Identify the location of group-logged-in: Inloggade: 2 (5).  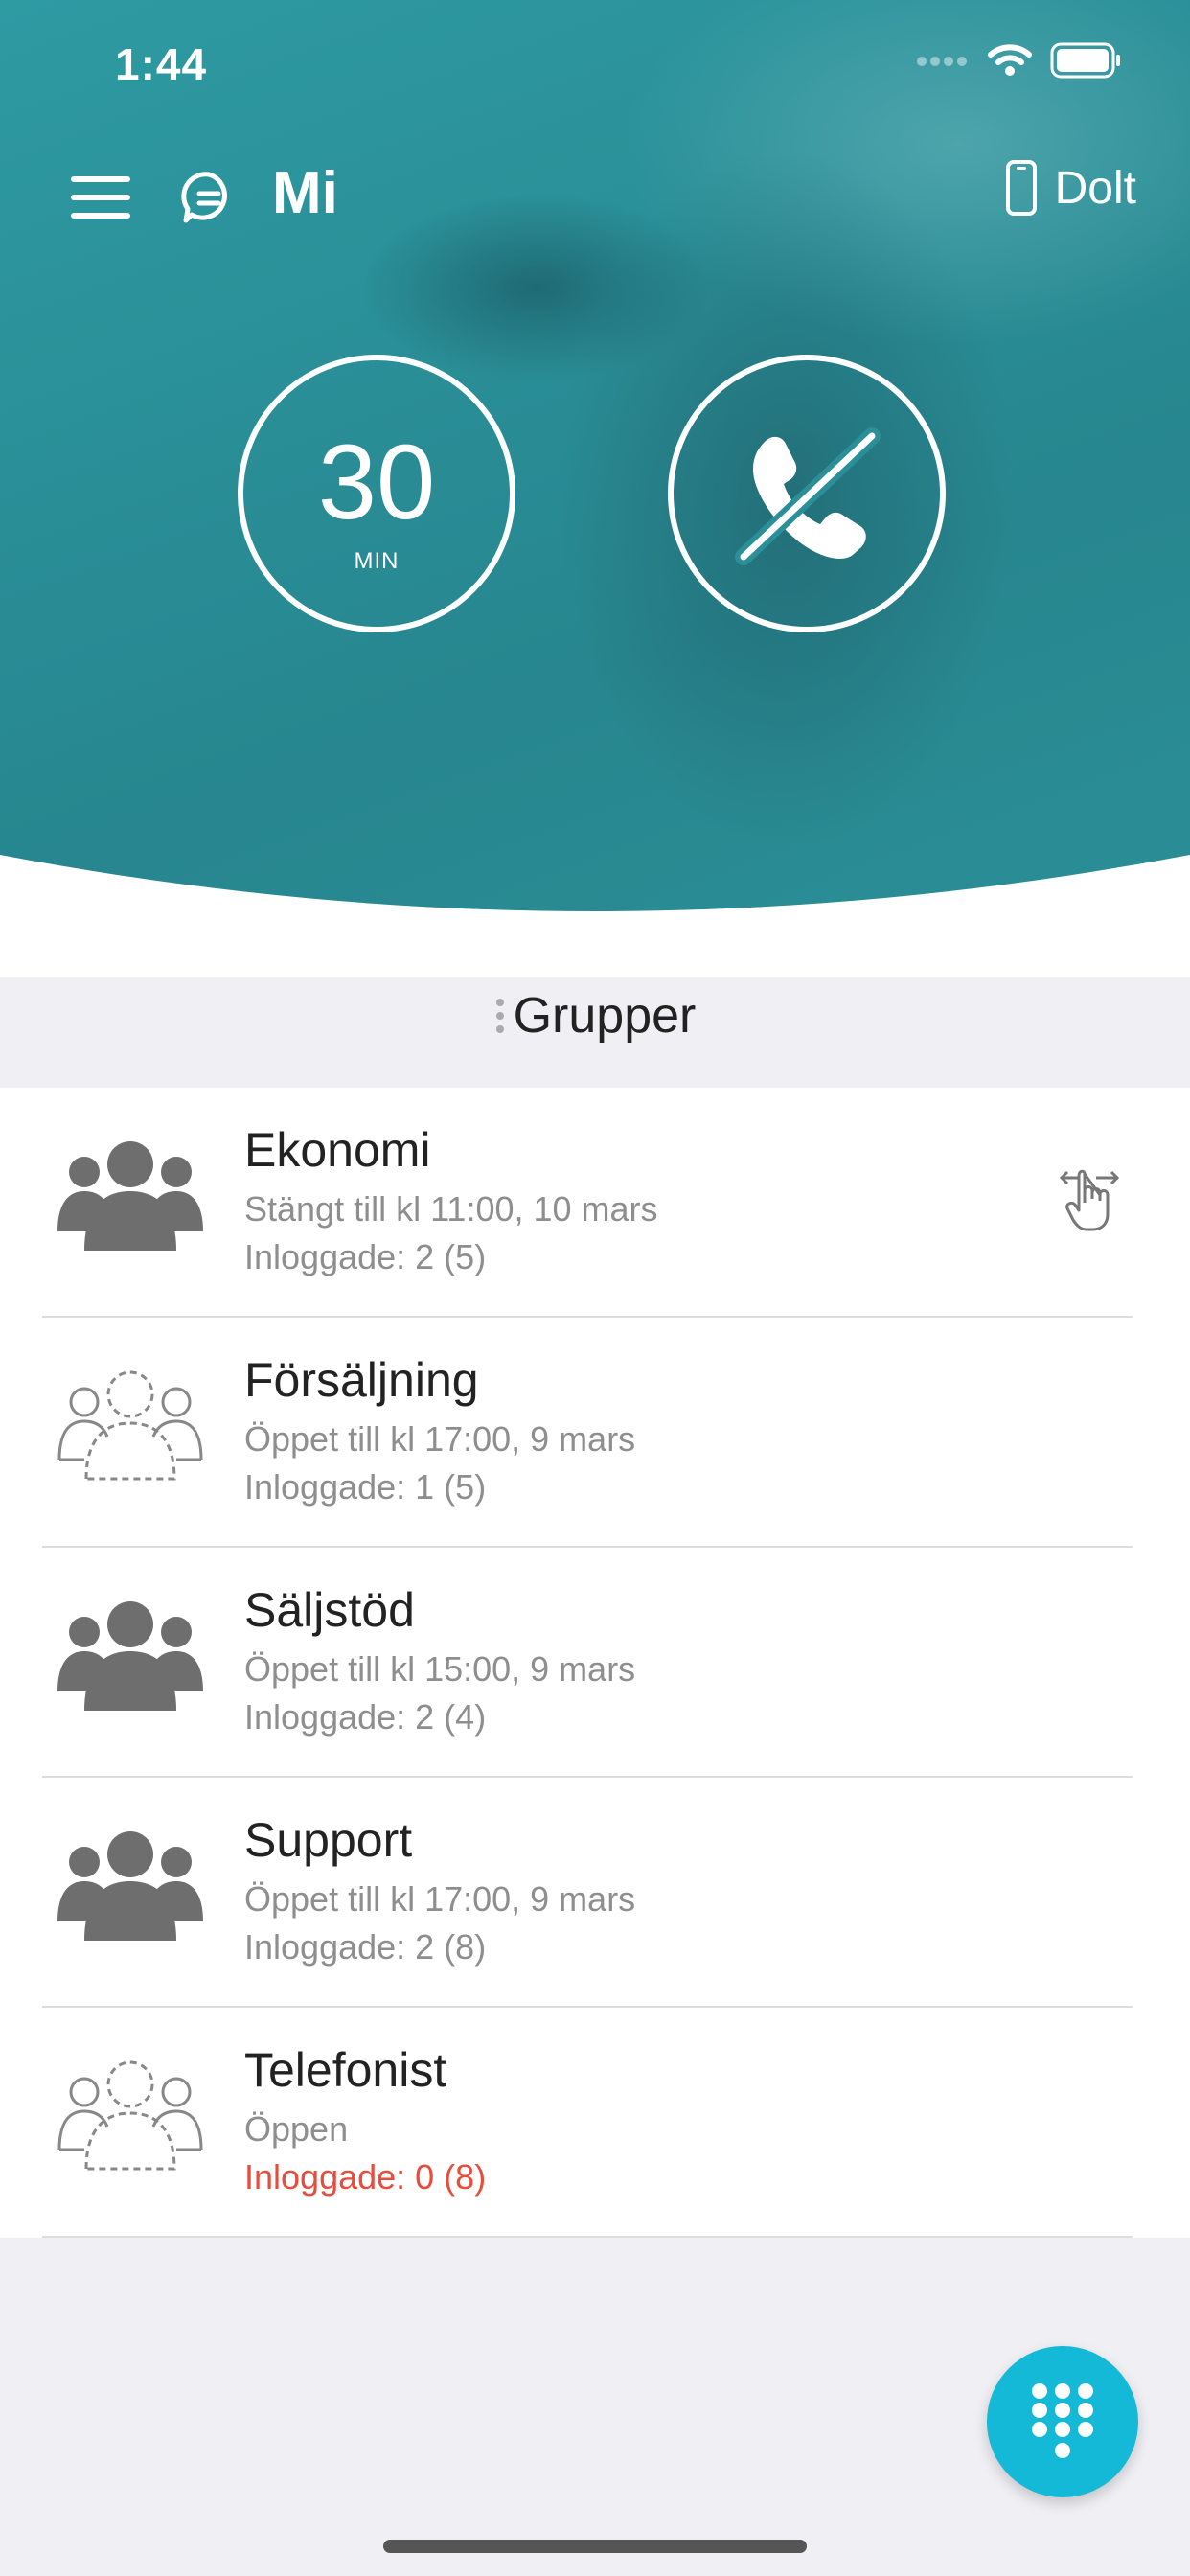
(366, 1256).